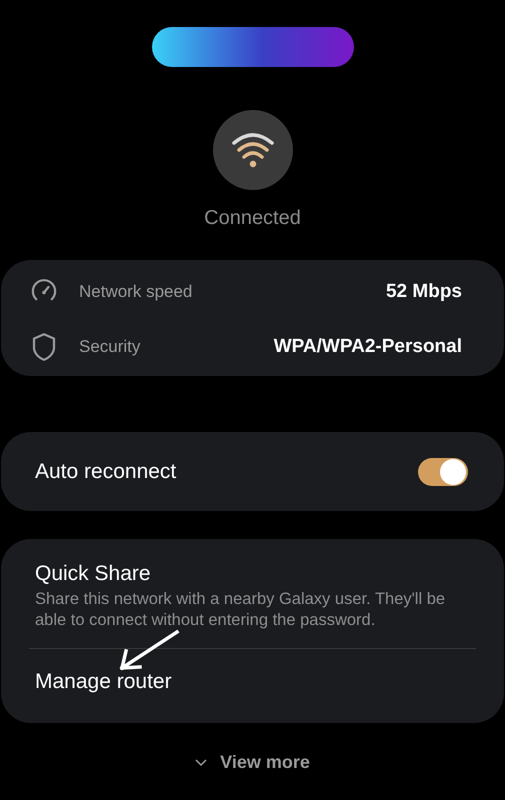 Image resolution: width=505 pixels, height=800 pixels. I want to click on wifi-icon, so click(252, 150).